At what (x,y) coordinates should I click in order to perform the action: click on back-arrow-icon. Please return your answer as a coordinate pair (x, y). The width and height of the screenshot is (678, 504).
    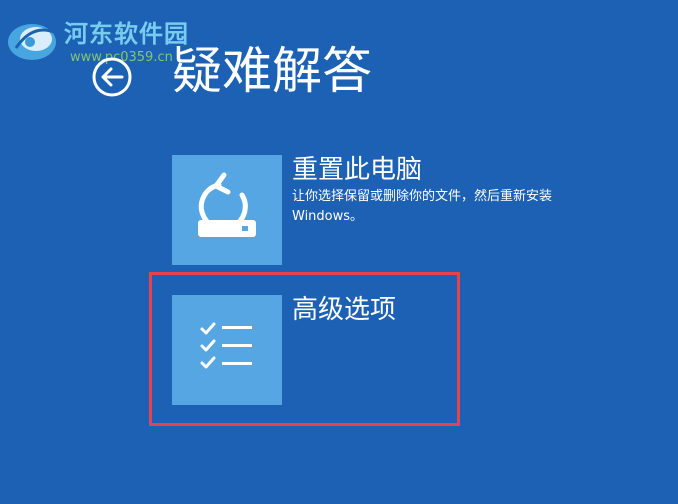
    Looking at the image, I should click on (112, 77).